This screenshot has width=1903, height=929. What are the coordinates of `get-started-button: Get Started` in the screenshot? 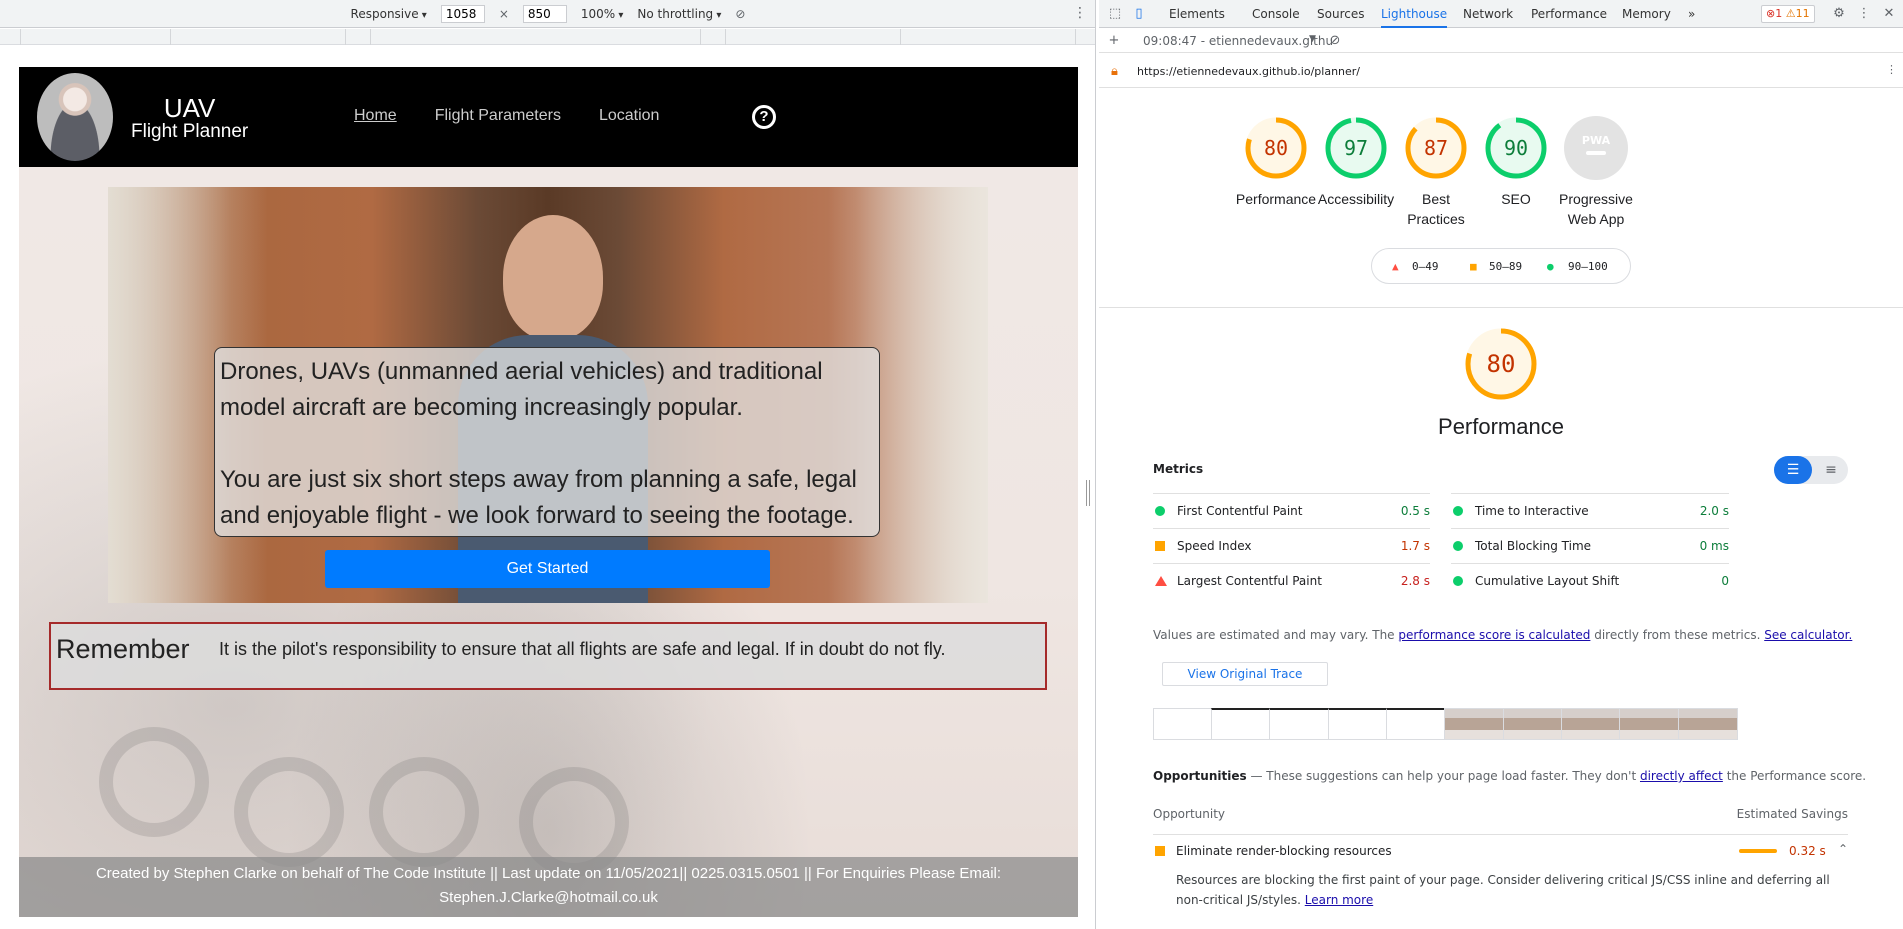 It's located at (547, 569).